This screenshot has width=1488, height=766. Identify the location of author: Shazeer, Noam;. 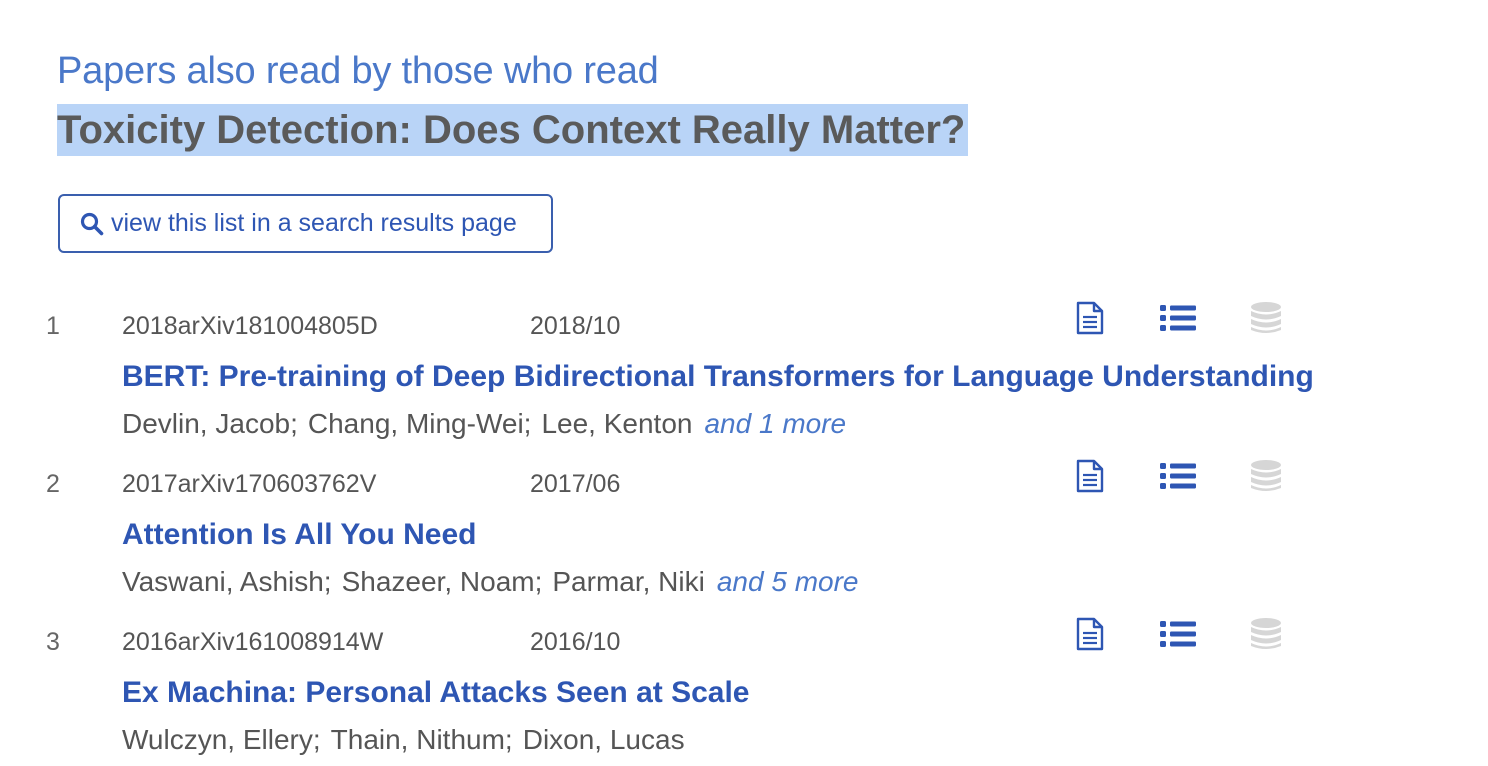
(442, 581).